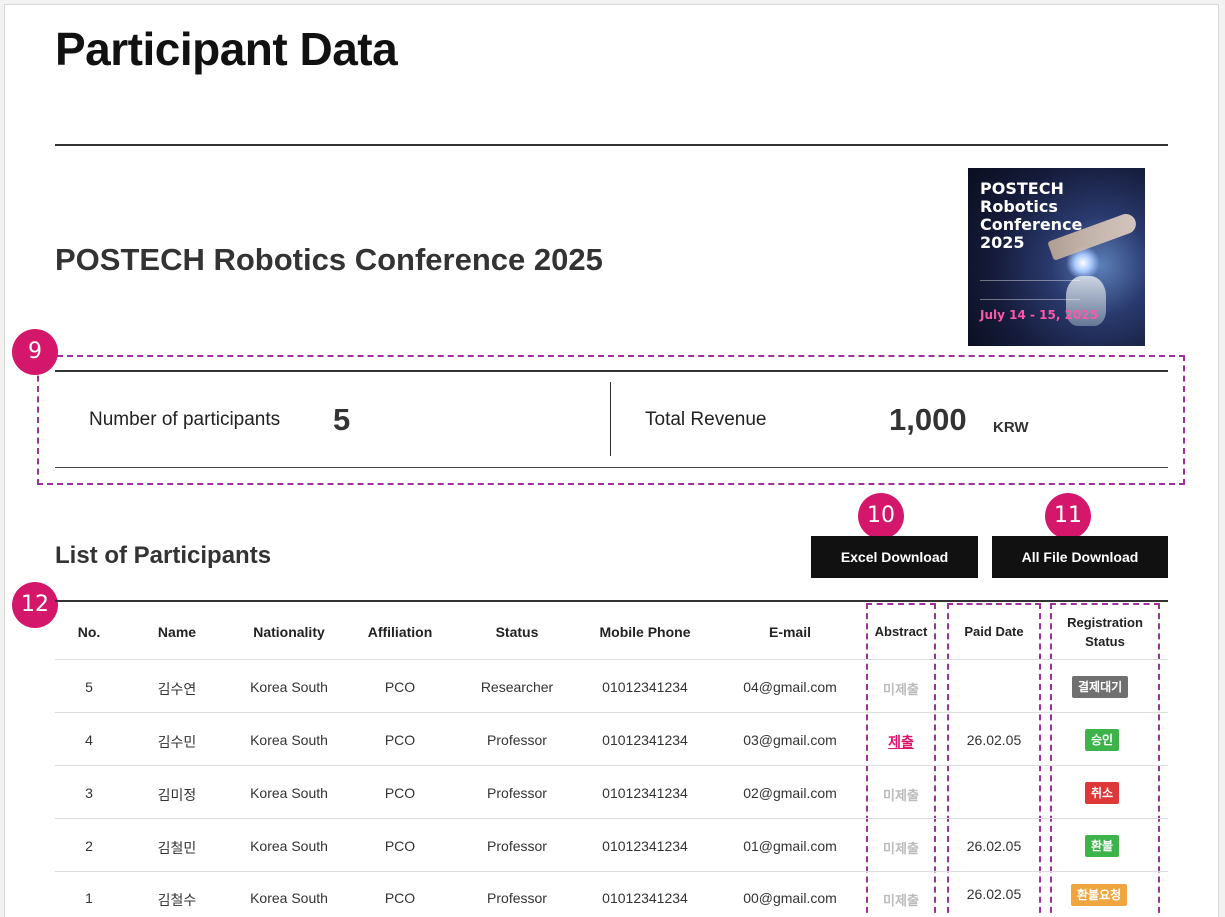  What do you see at coordinates (1099, 895) in the screenshot?
I see `registration-badge-refund-request: 환불요청` at bounding box center [1099, 895].